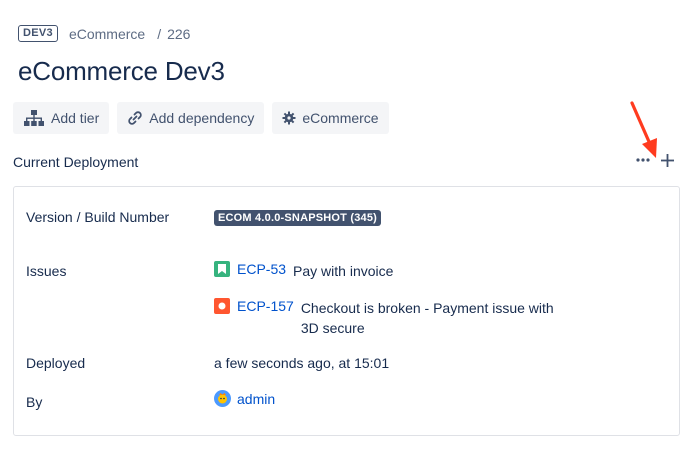 The height and width of the screenshot is (460, 698). Describe the element at coordinates (265, 318) in the screenshot. I see `issue-key-link: ECP-157` at that location.